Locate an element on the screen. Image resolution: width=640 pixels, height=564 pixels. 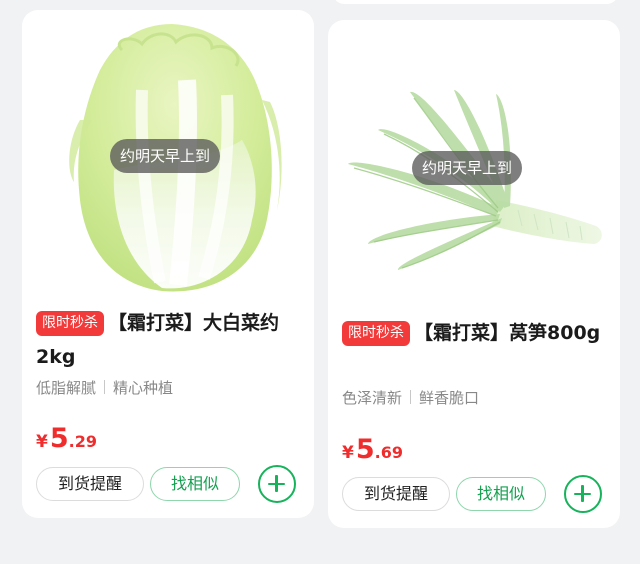
product-tags: 色泽清新 鲜香脆口 is located at coordinates (410, 397).